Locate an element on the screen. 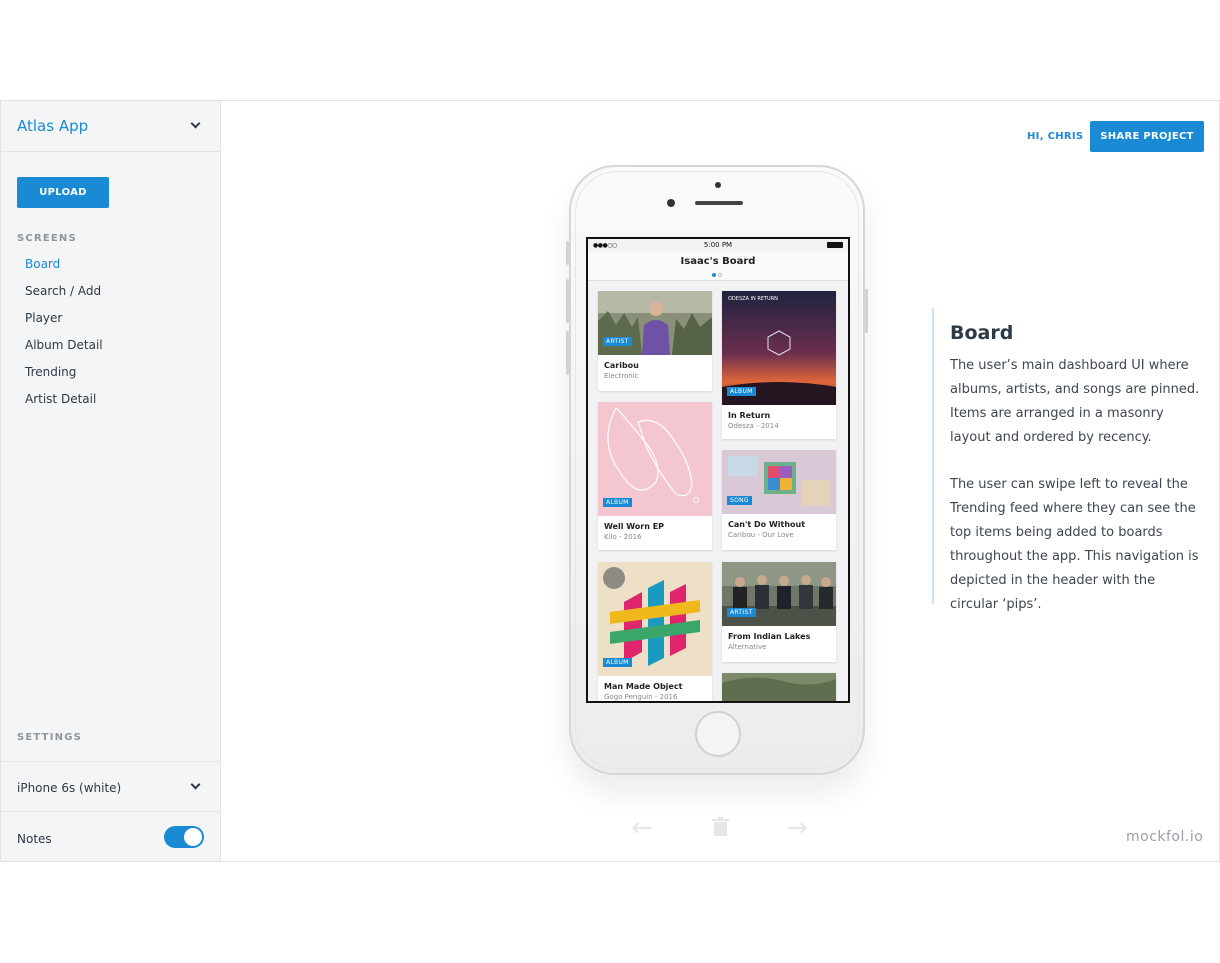 The width and height of the screenshot is (1220, 963). pip-active is located at coordinates (714, 275).